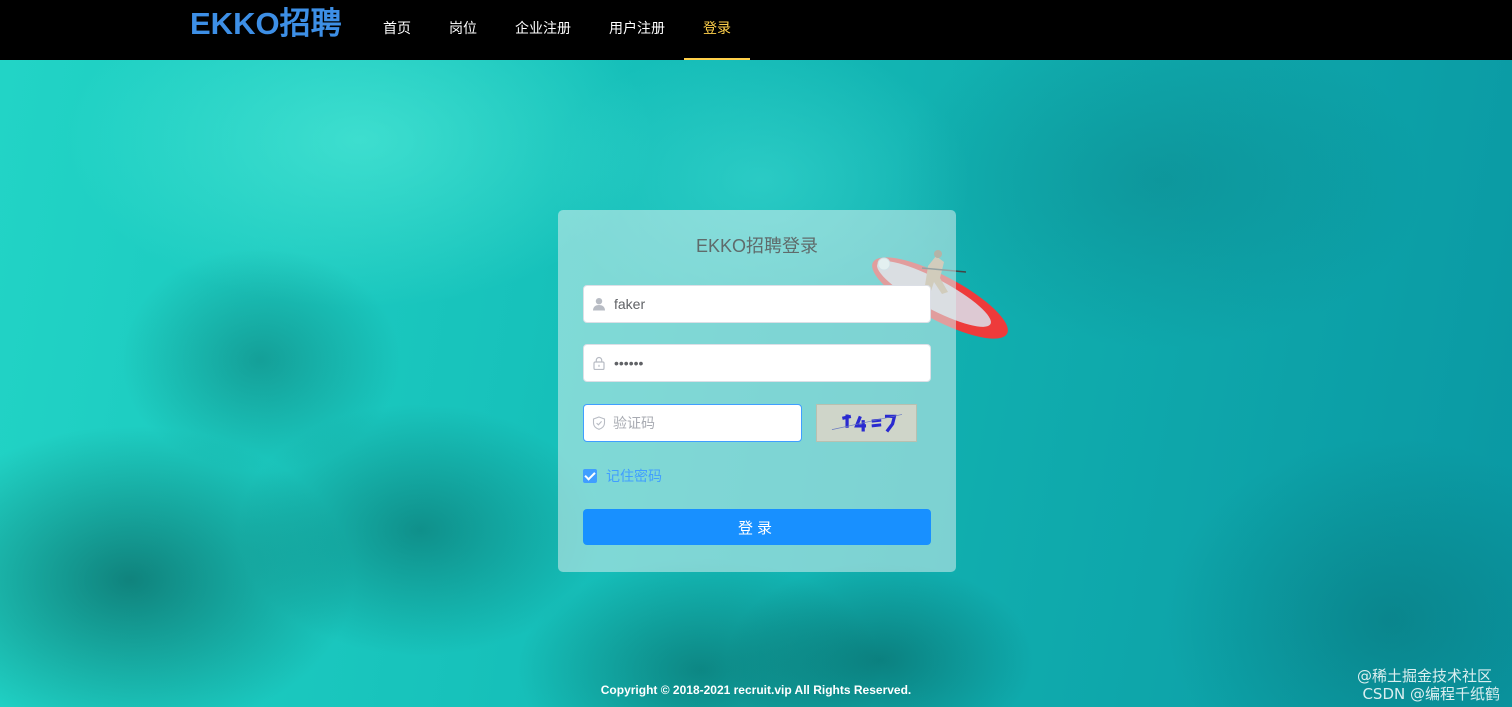 The height and width of the screenshot is (707, 1512). I want to click on password-input, so click(769, 363).